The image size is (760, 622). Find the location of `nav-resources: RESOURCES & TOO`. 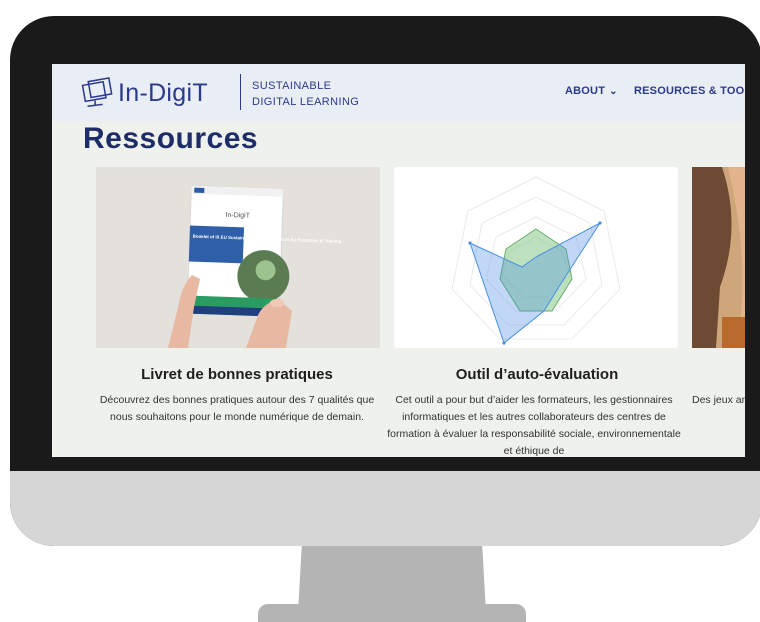

nav-resources: RESOURCES & TOO is located at coordinates (689, 91).